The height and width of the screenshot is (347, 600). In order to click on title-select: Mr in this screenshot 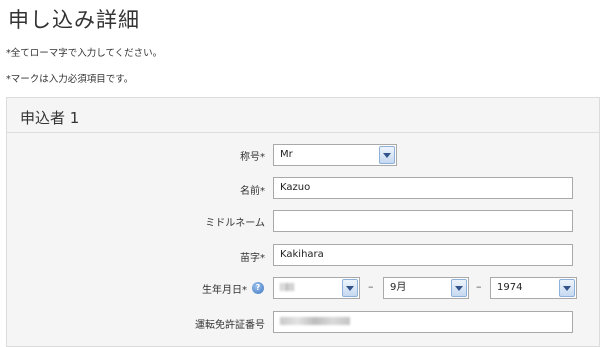, I will do `click(335, 155)`.